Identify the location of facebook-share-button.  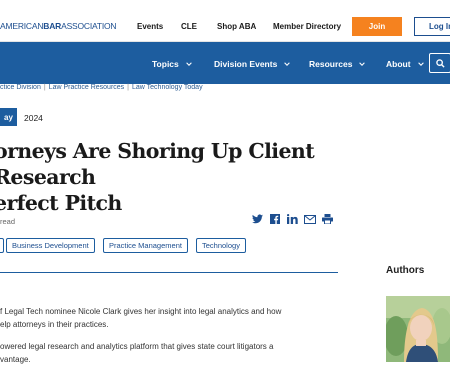
(274, 219).